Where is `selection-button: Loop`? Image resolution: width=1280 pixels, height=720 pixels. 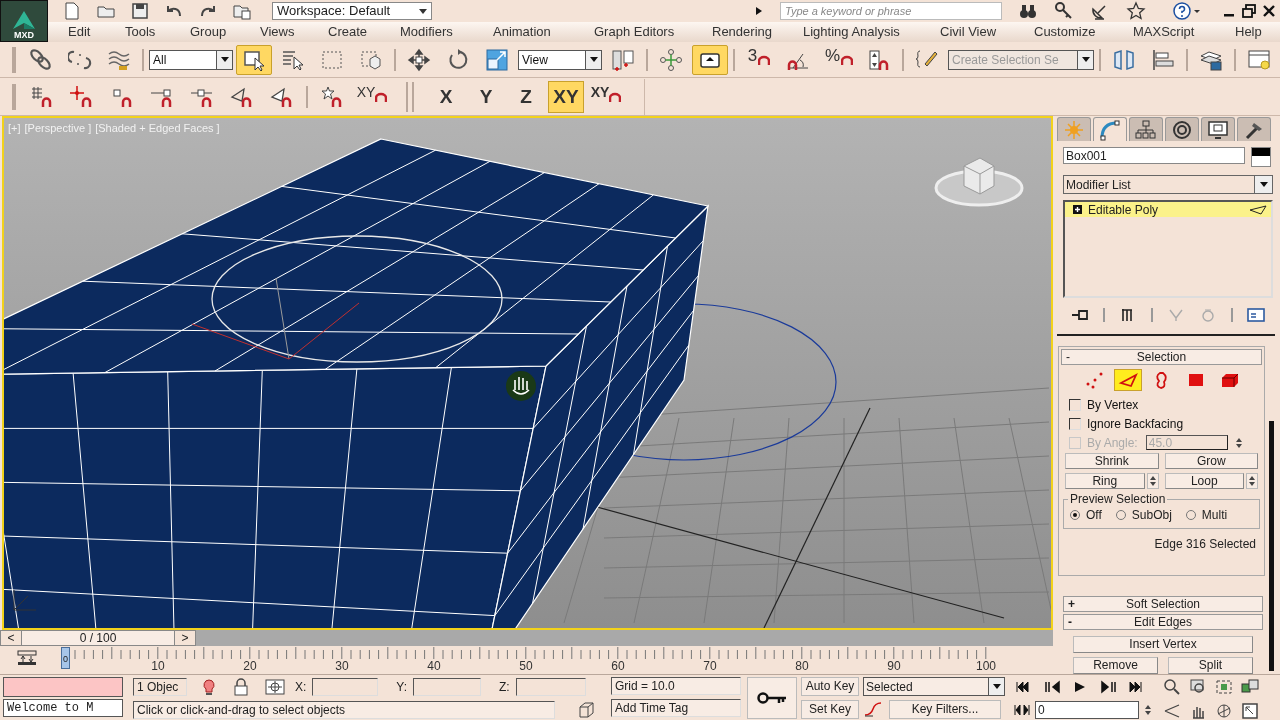 selection-button: Loop is located at coordinates (1204, 481).